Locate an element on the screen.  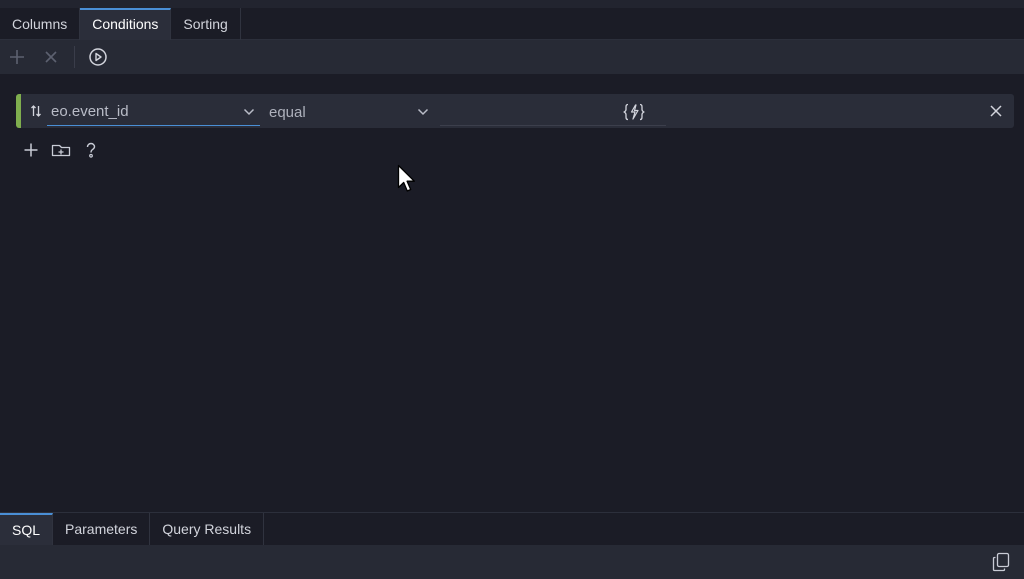
tab-conditions: Conditions is located at coordinates (126, 24).